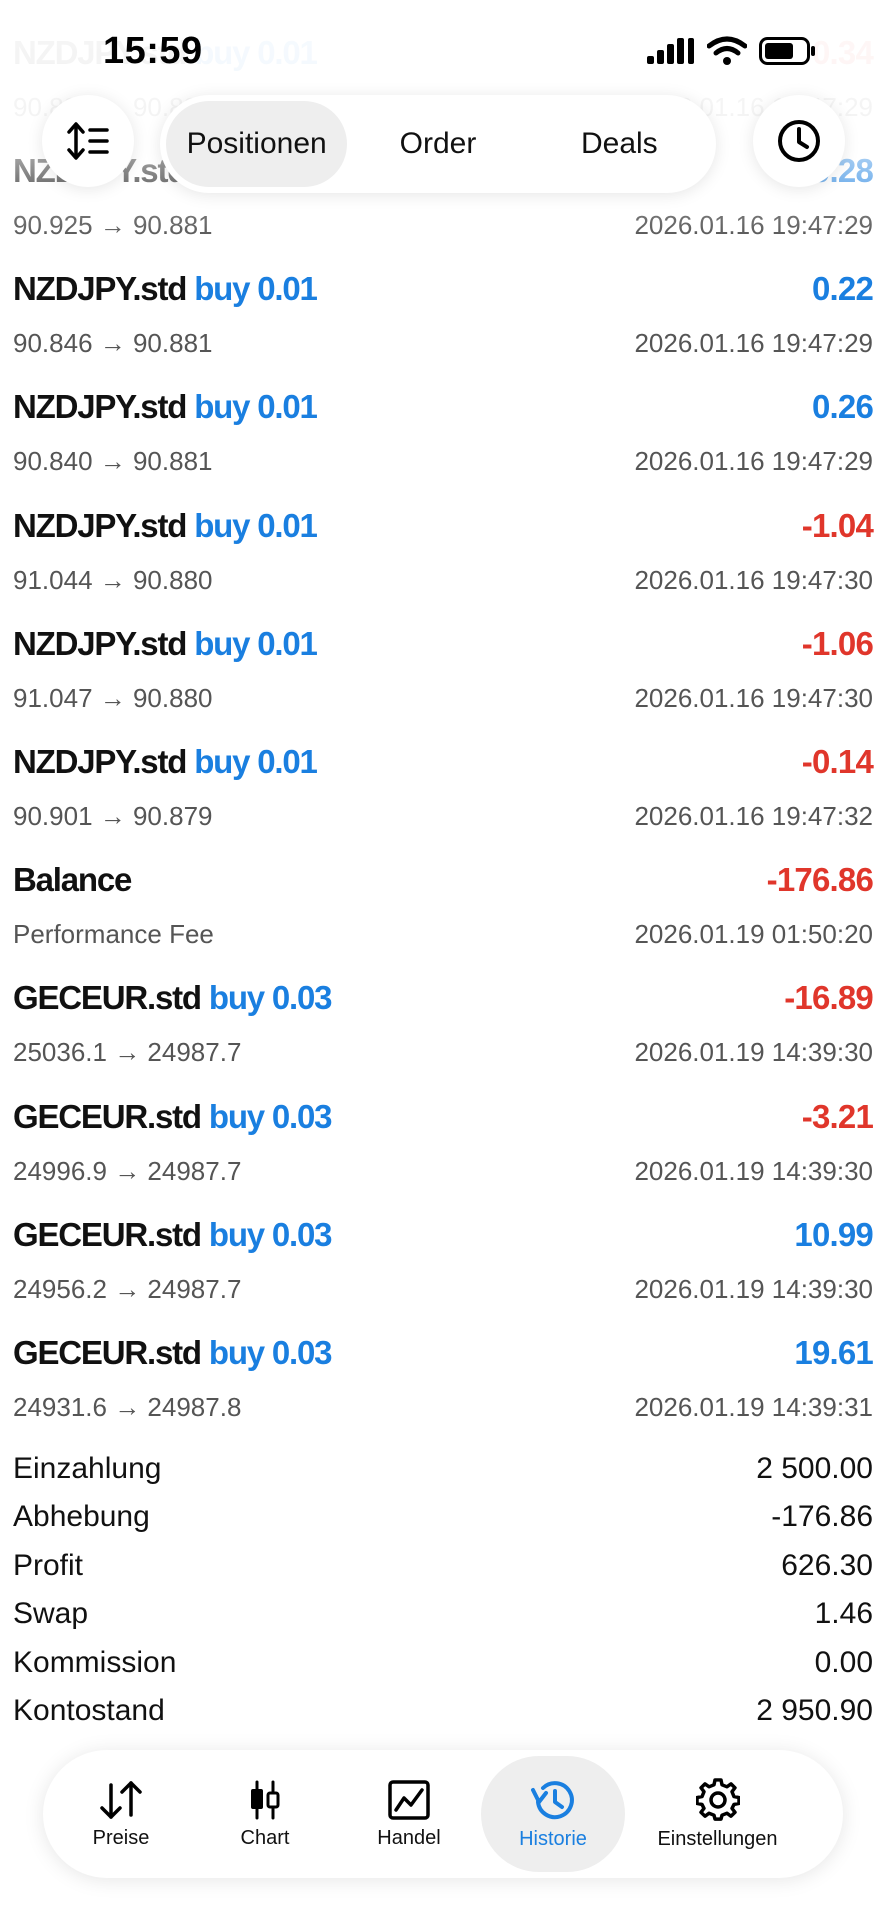 The width and height of the screenshot is (887, 1920). I want to click on gear-icon, so click(717, 1799).